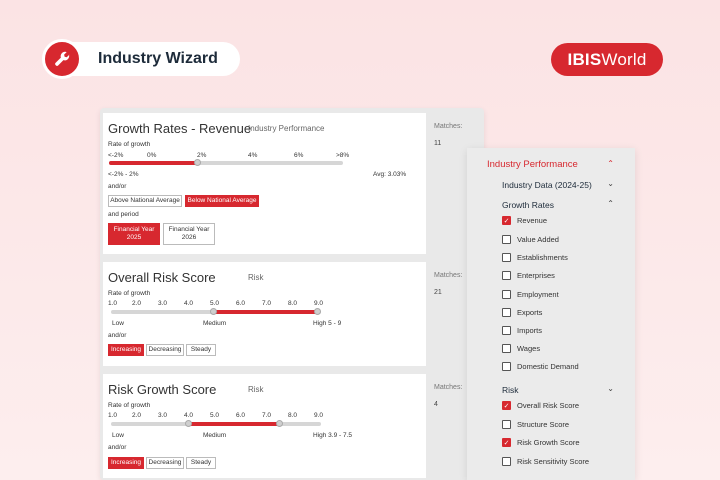  I want to click on card-category: Industry Performance, so click(286, 128).